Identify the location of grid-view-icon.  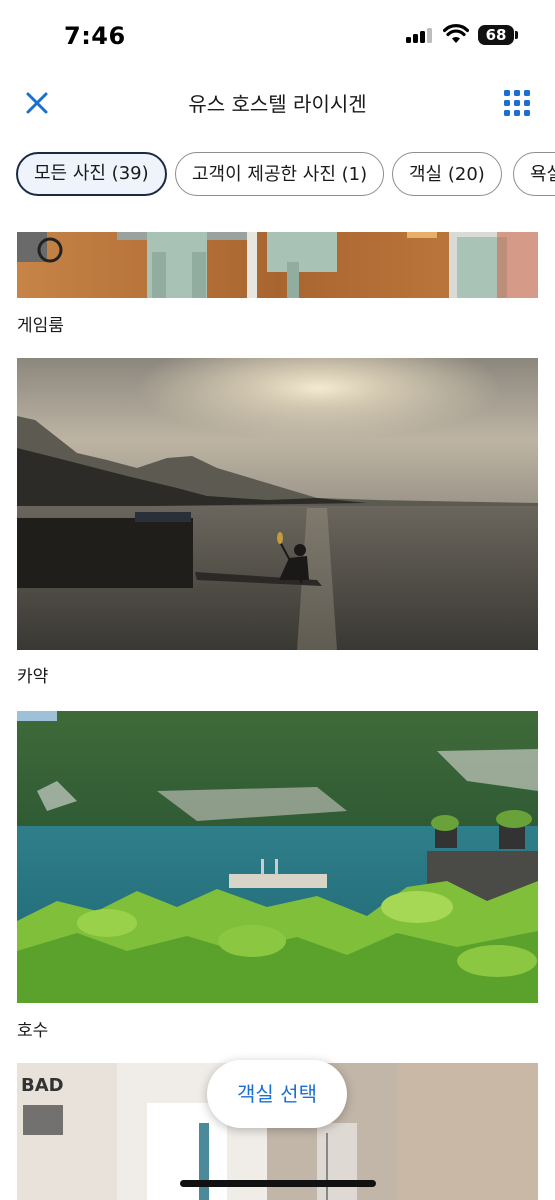
(517, 103).